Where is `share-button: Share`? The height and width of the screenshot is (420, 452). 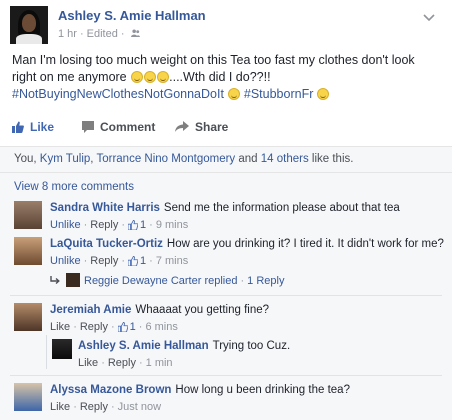
share-button: Share is located at coordinates (201, 127).